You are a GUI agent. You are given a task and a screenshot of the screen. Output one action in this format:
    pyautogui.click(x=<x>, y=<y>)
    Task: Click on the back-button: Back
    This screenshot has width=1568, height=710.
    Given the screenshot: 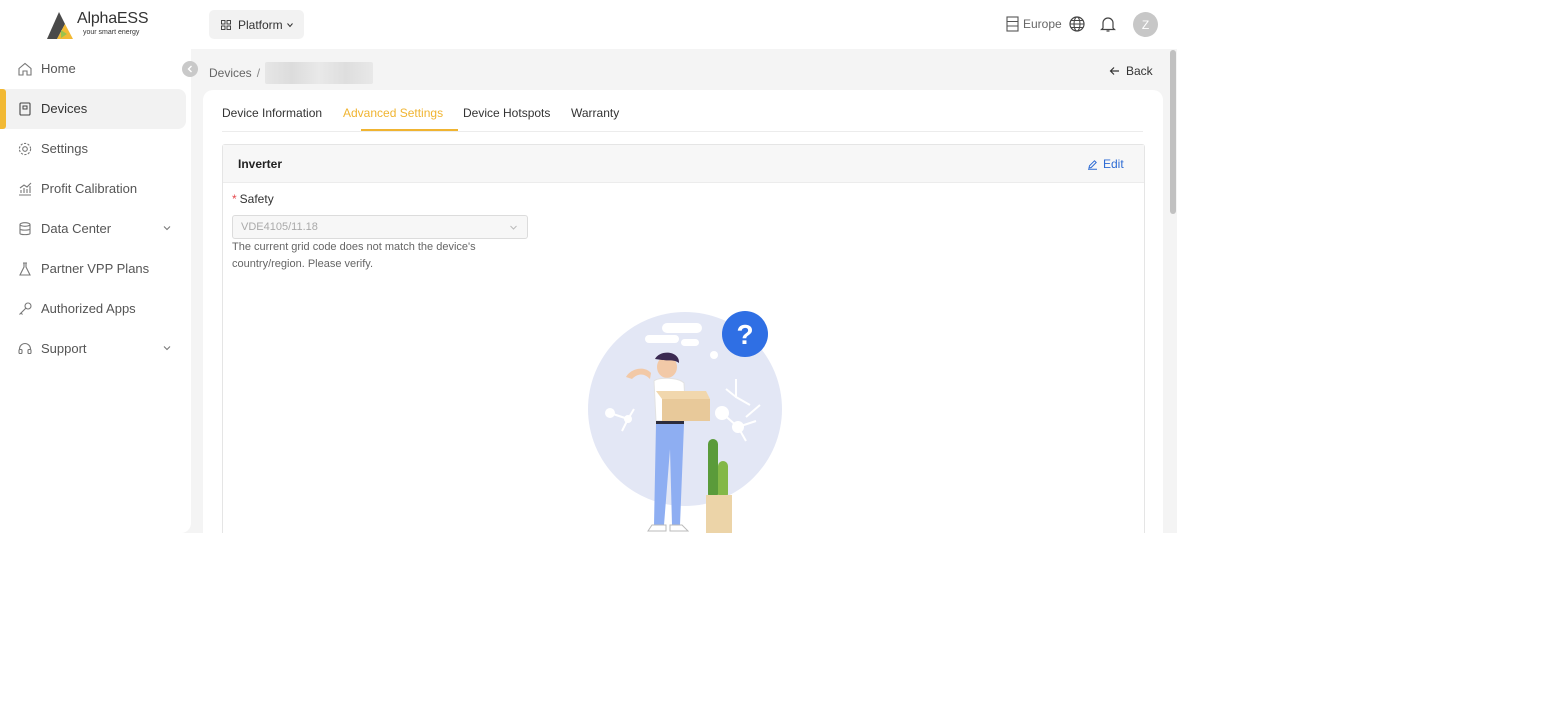 What is the action you would take?
    pyautogui.click(x=1131, y=71)
    